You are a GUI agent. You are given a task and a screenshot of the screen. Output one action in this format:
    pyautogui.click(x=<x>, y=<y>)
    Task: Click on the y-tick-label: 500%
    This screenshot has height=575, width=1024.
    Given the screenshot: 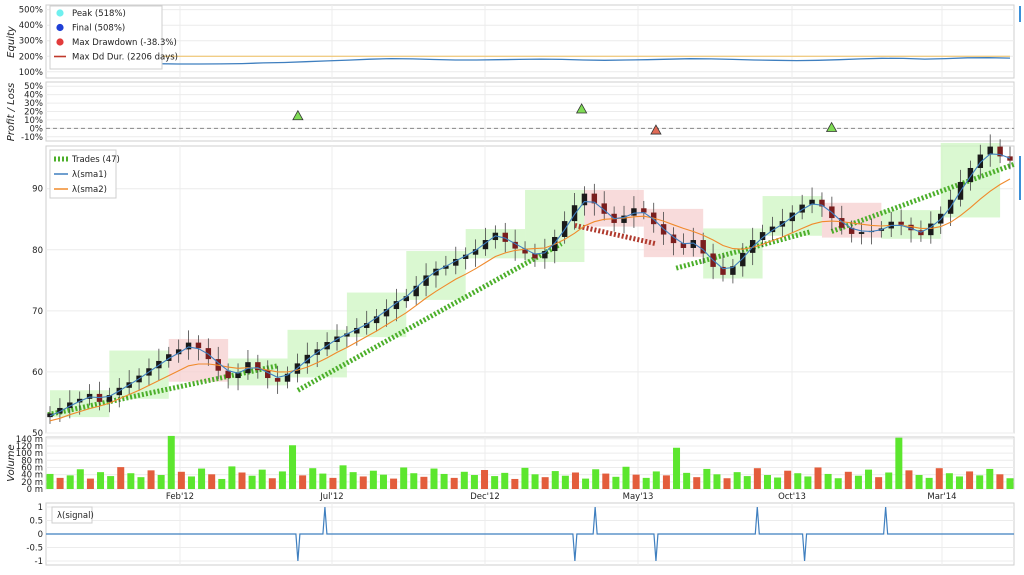 What is the action you would take?
    pyautogui.click(x=31, y=11)
    